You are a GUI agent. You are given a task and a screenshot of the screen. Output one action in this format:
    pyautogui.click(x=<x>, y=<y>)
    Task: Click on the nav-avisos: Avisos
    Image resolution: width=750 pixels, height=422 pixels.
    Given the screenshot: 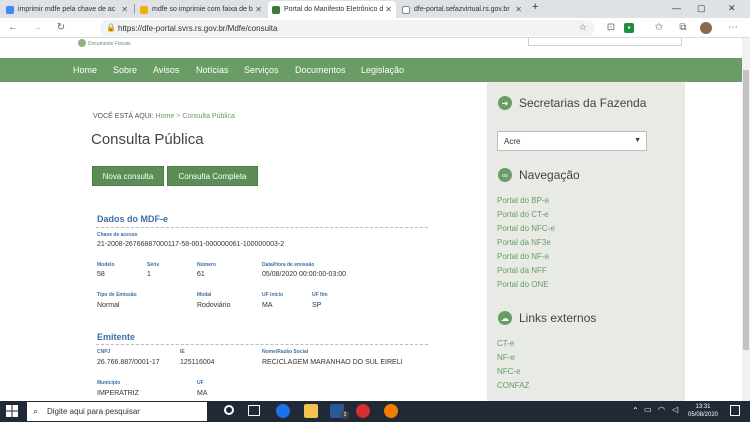 What is the action you would take?
    pyautogui.click(x=166, y=70)
    